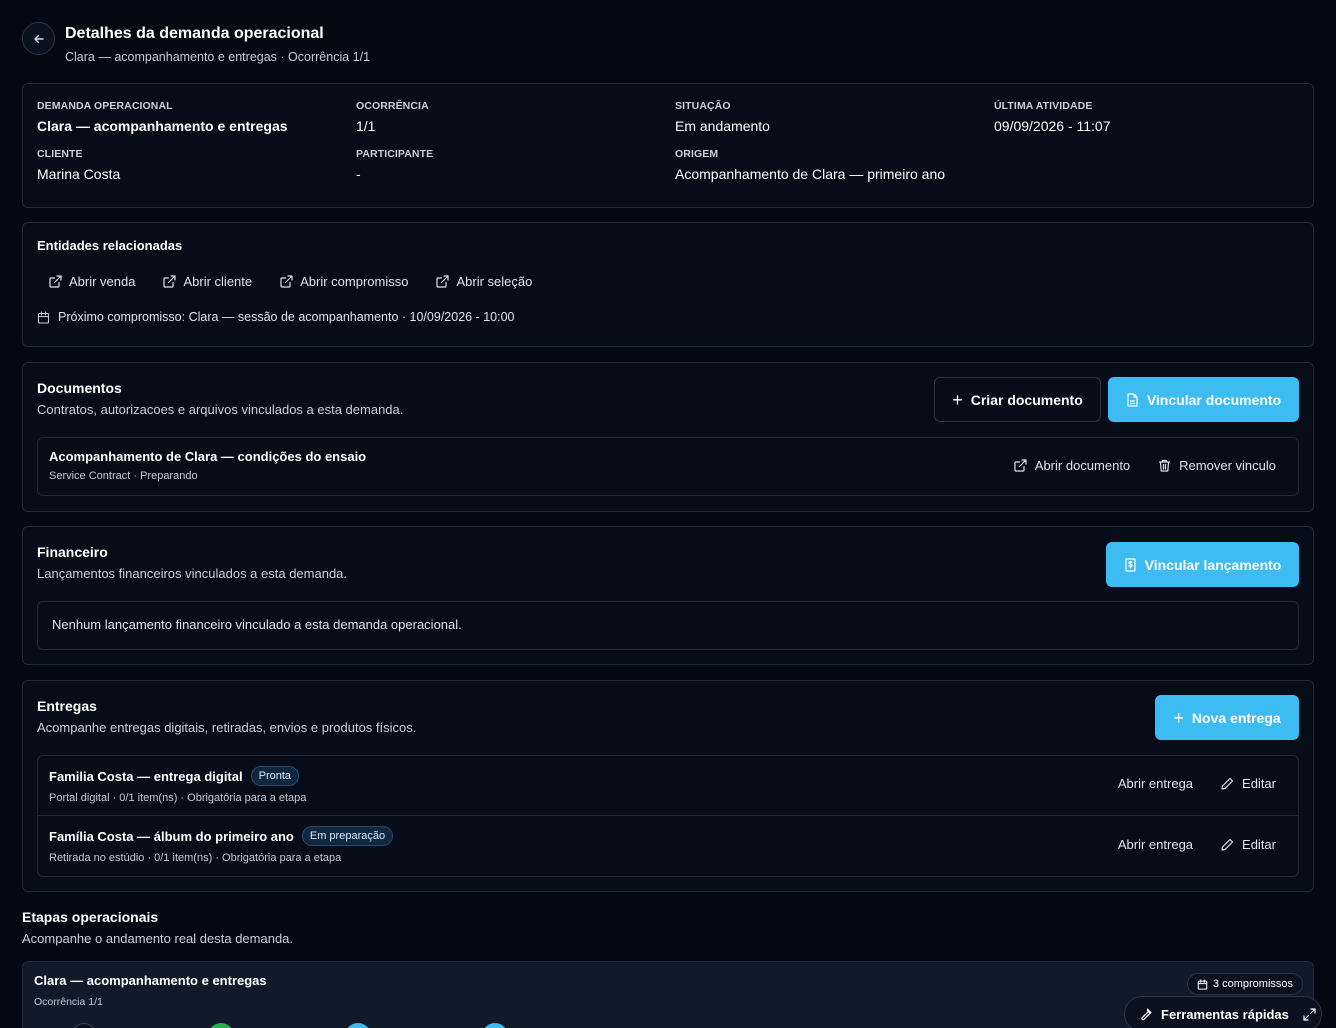 This screenshot has height=1028, width=1336. I want to click on quick-tools-button: Ferramentas rápidas, so click(1223, 1012).